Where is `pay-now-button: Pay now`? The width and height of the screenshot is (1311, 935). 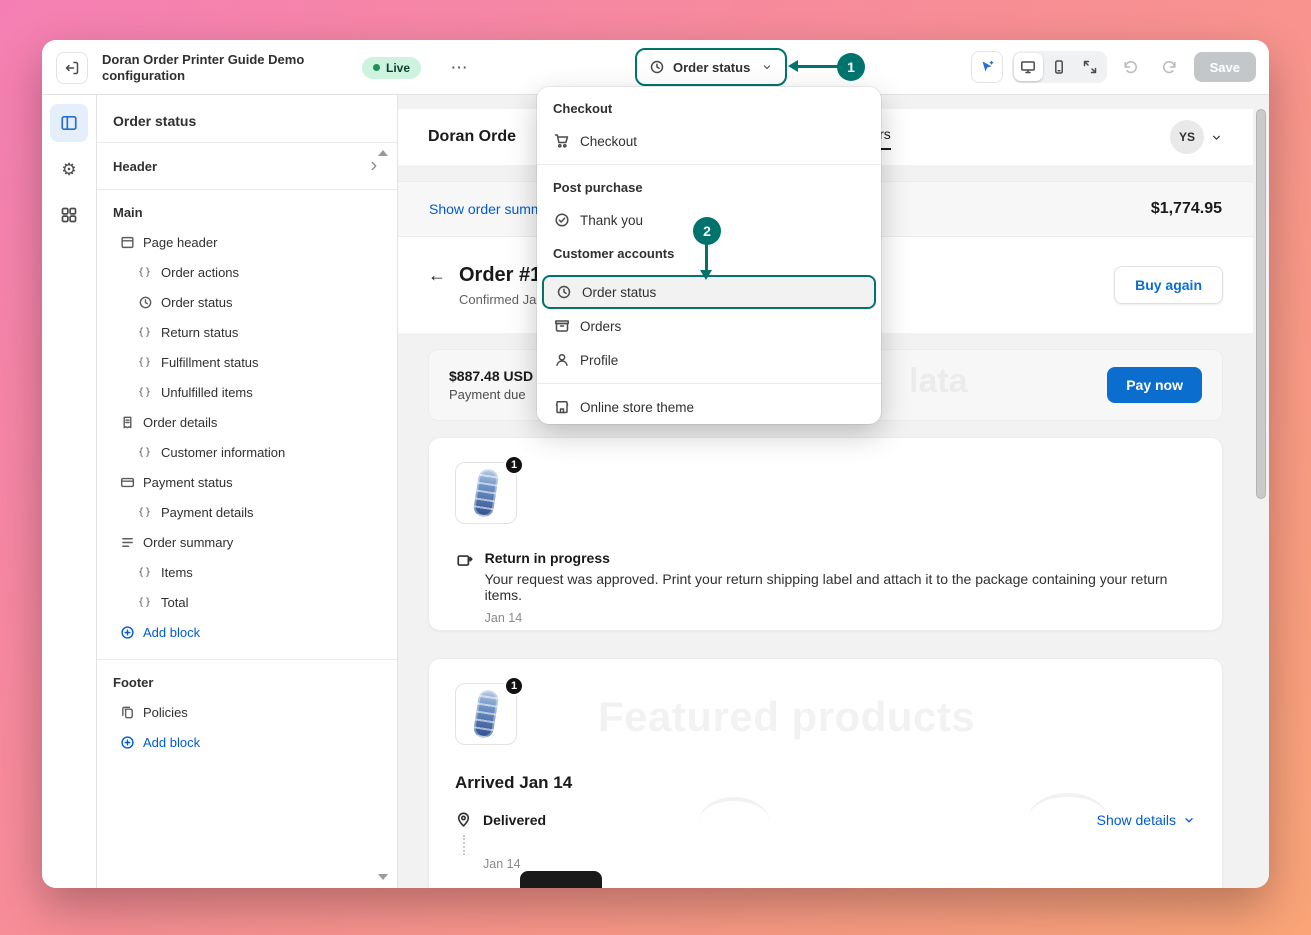 pay-now-button: Pay now is located at coordinates (1154, 385).